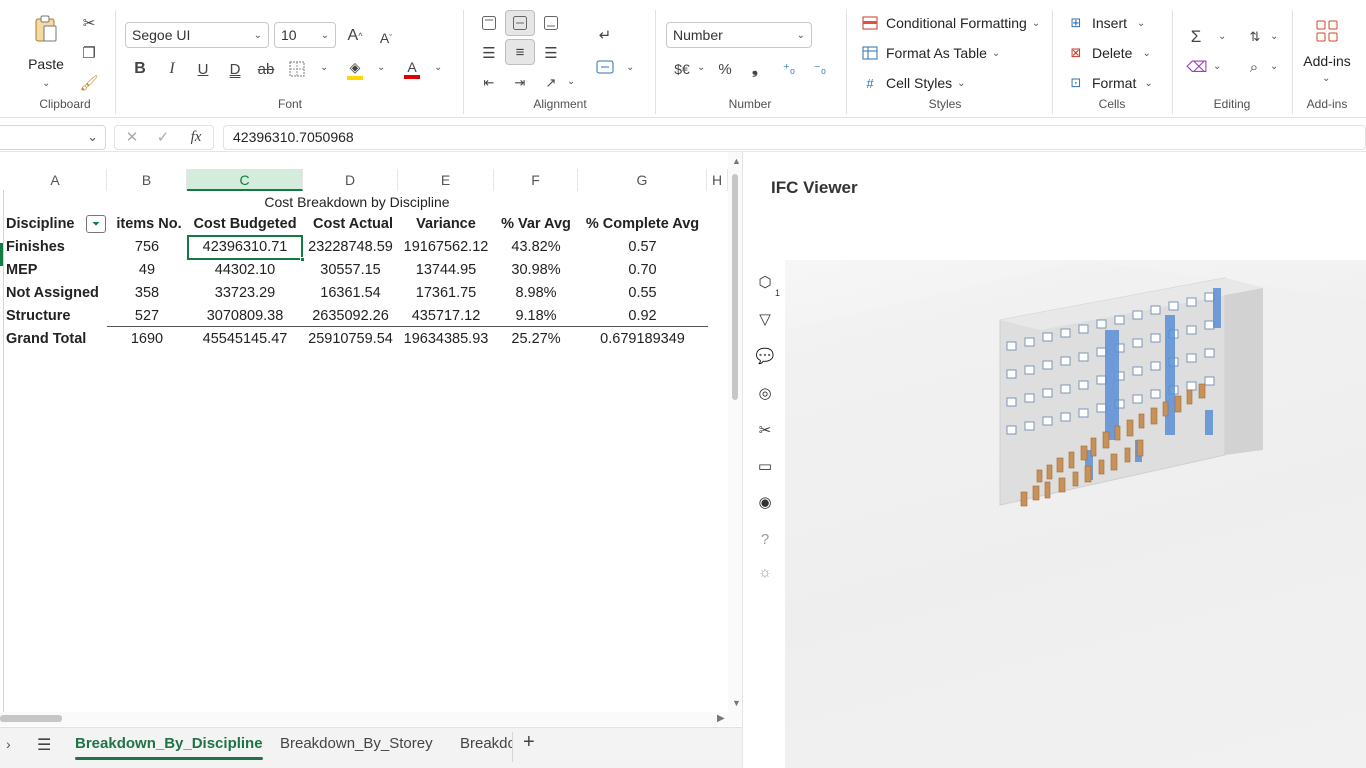 The width and height of the screenshot is (1366, 768). I want to click on scroll-right-icon: ▶, so click(721, 718).